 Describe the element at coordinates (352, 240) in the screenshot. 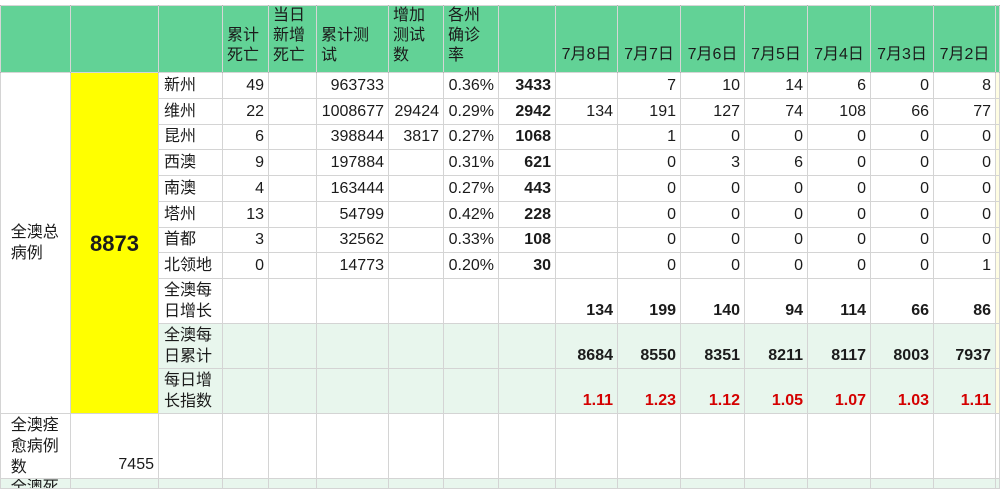

I see `cumulative-tests-cell: 32562` at that location.